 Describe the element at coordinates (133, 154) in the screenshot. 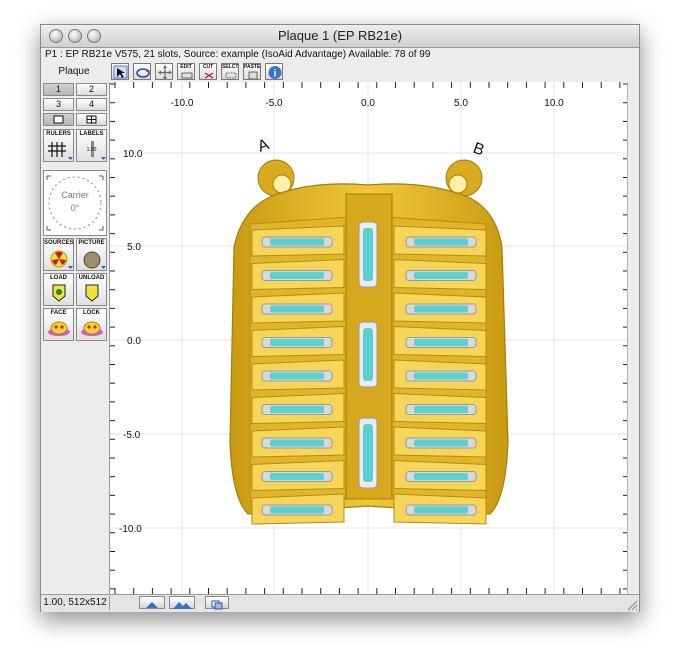

I see `y-tick-label: 10.0` at that location.